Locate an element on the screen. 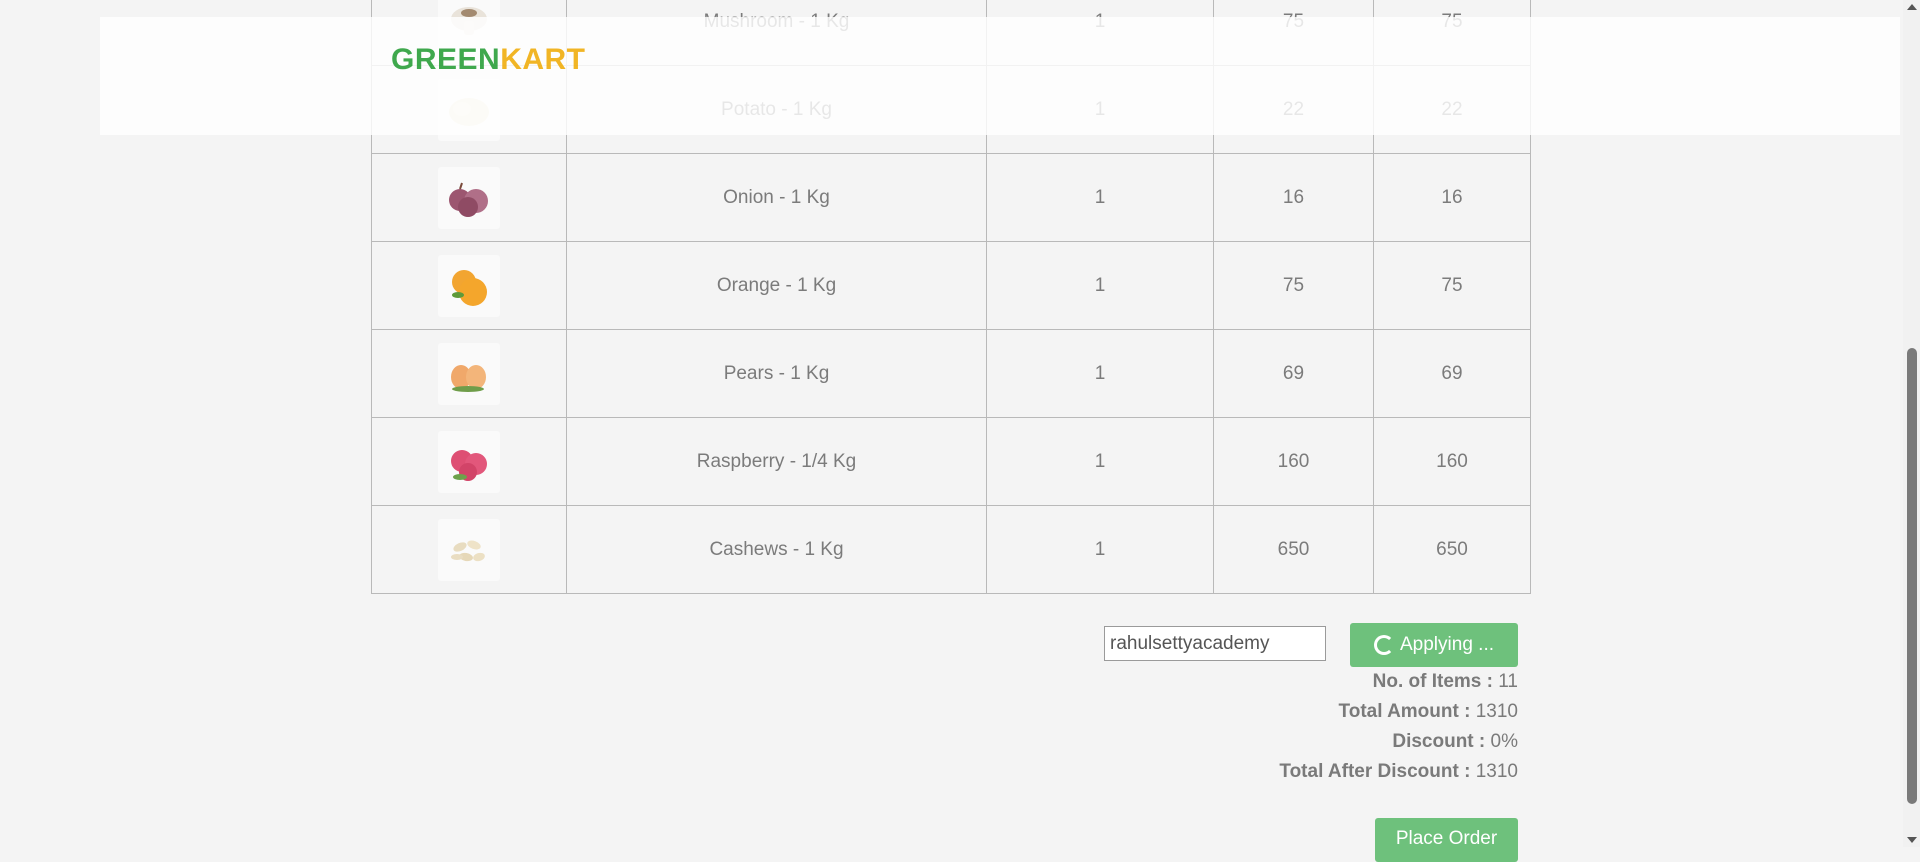  product-total: 75 is located at coordinates (1452, 285).